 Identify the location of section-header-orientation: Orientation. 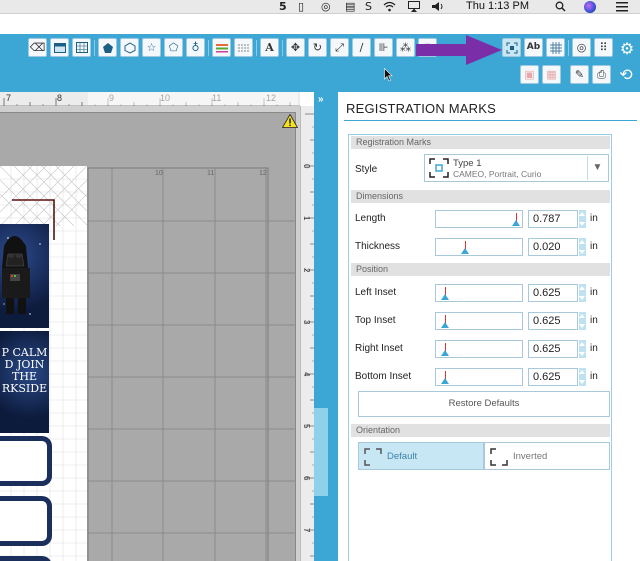
(480, 430).